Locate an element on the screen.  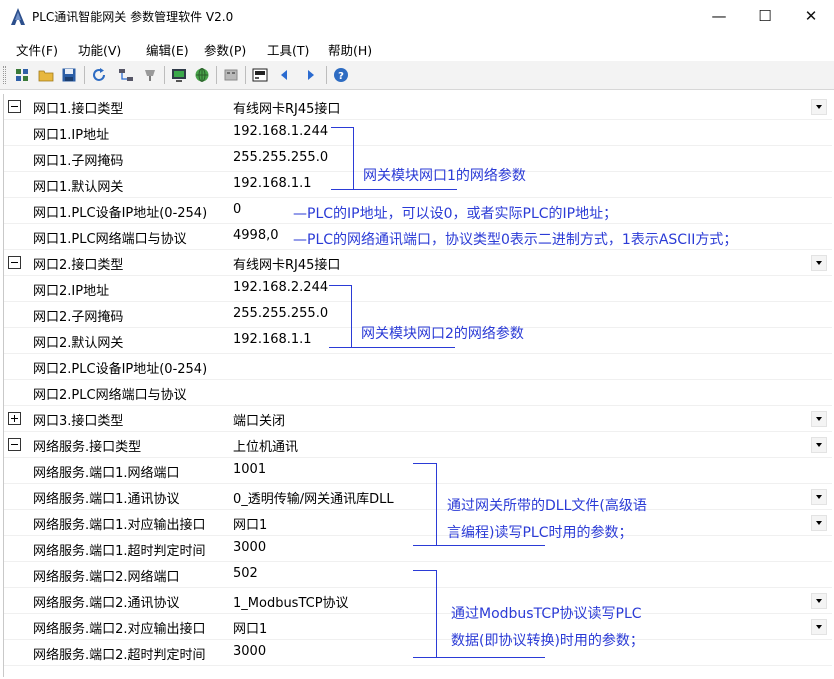
property-row: 网口3.接口类型 端口关闭 is located at coordinates (418, 419).